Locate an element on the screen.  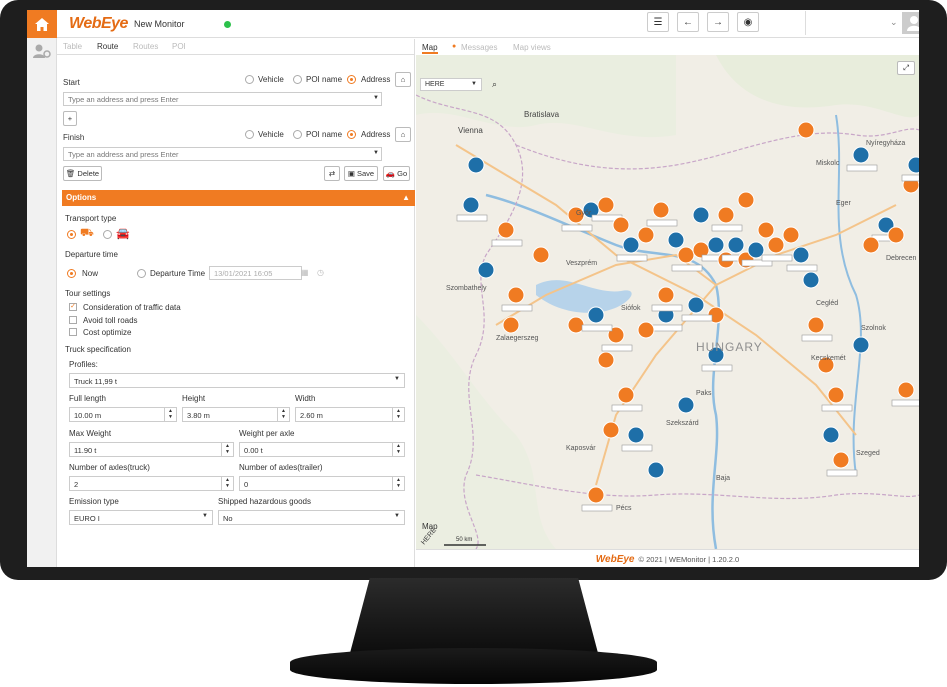
traffic-checkbox: ✓ is located at coordinates (73, 307).